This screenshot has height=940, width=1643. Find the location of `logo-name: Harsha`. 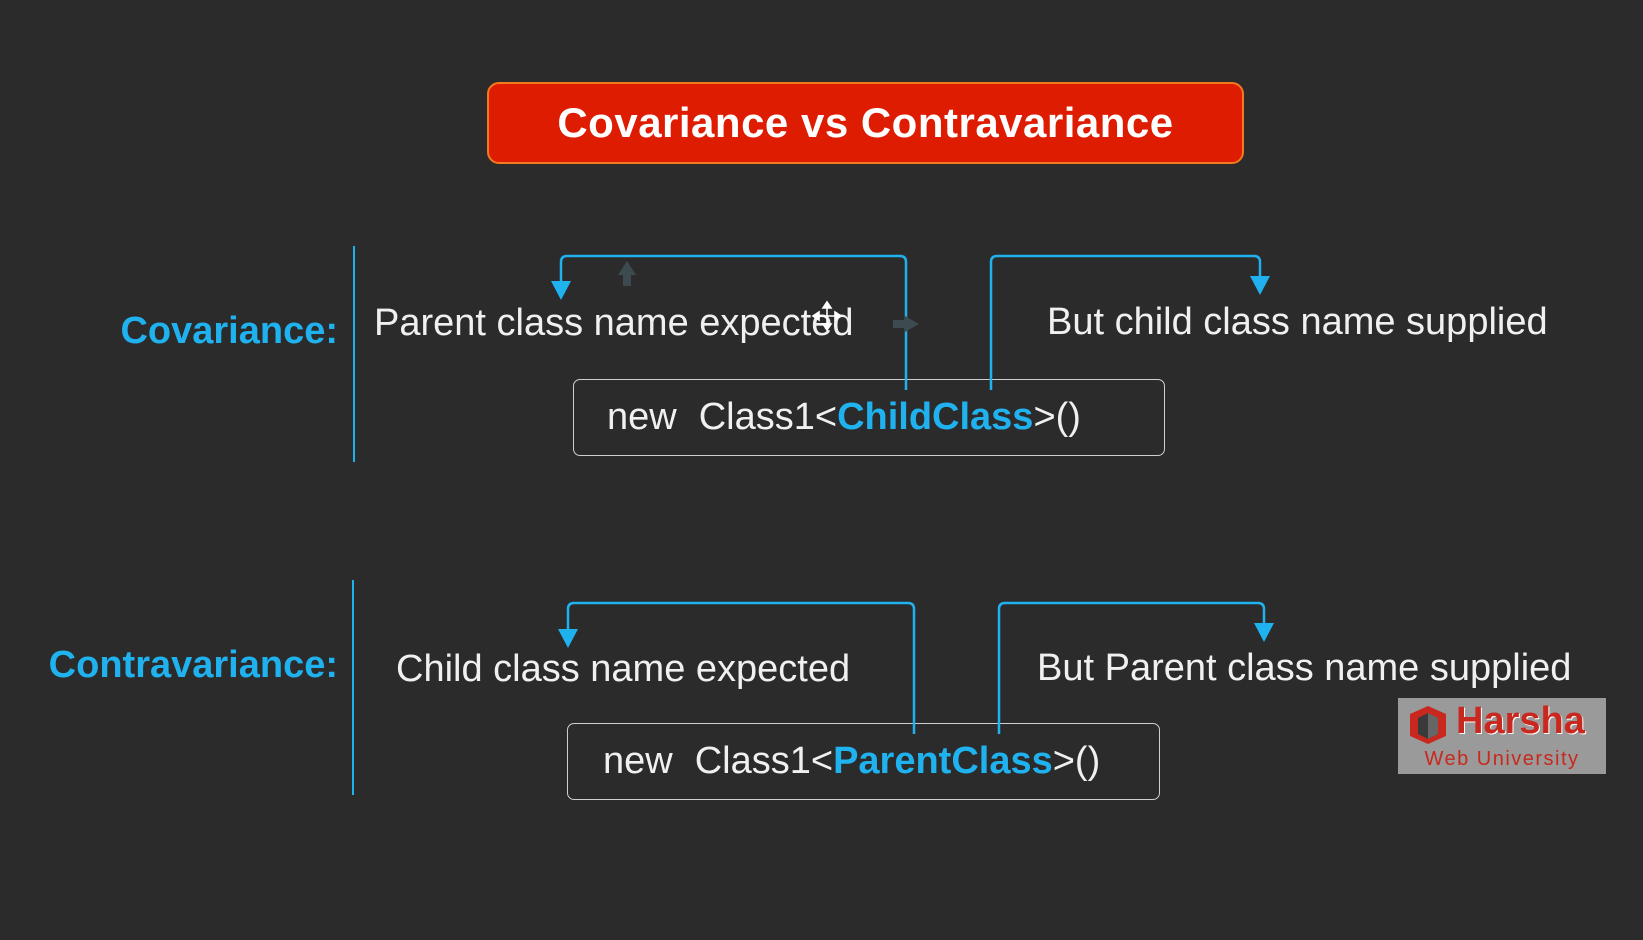

logo-name: Harsha is located at coordinates (1520, 721).